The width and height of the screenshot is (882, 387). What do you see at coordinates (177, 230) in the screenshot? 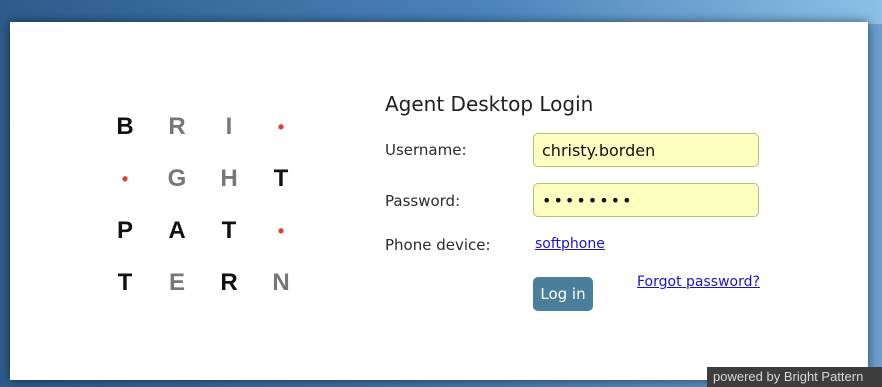
I see `logo-letter: A` at bounding box center [177, 230].